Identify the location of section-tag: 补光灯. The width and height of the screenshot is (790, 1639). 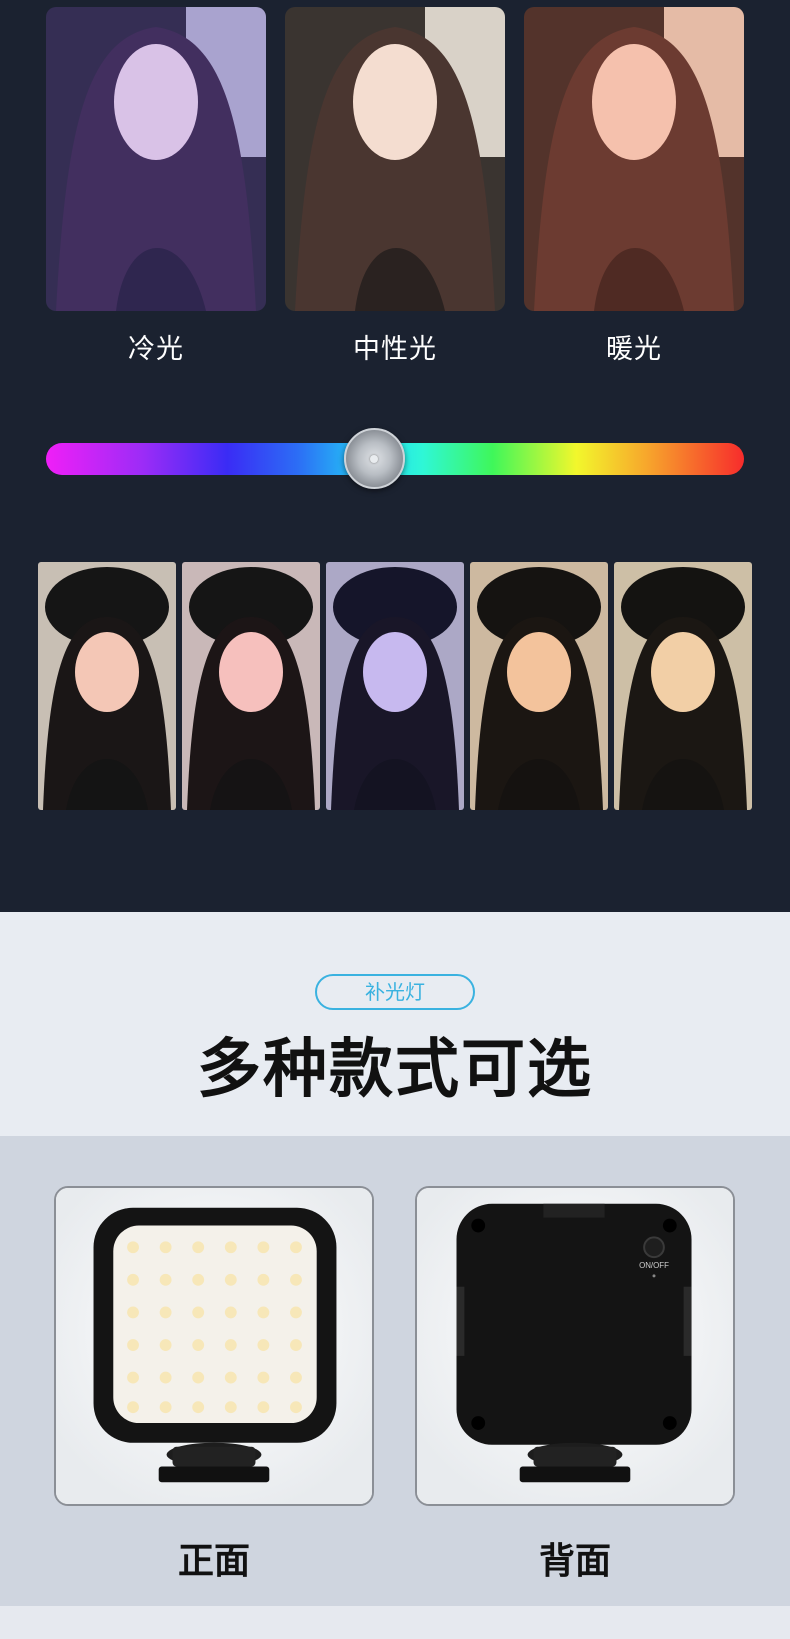
(395, 992).